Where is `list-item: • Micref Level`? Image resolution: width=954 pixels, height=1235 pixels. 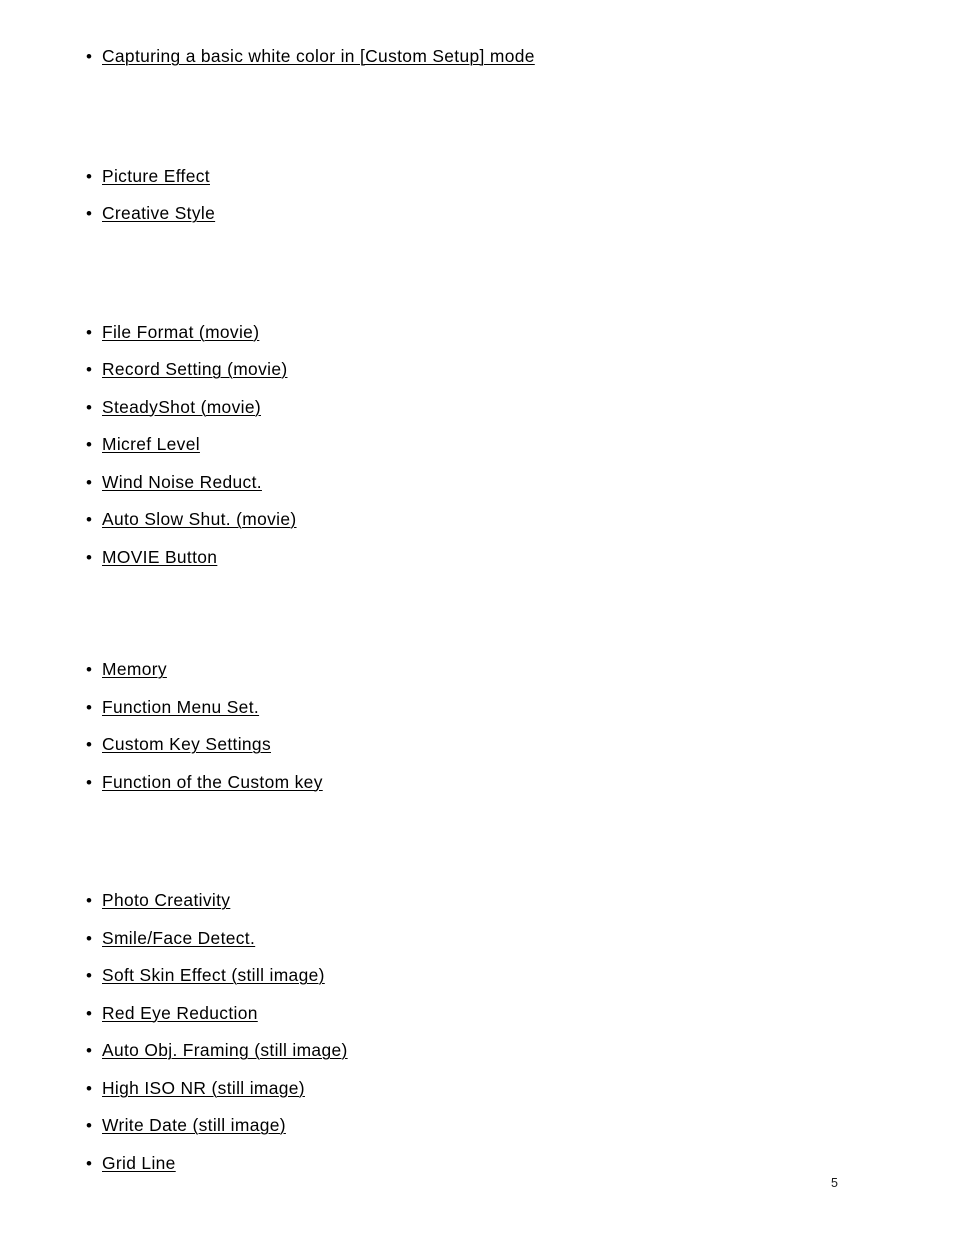
list-item: • Micref Level is located at coordinates (477, 445).